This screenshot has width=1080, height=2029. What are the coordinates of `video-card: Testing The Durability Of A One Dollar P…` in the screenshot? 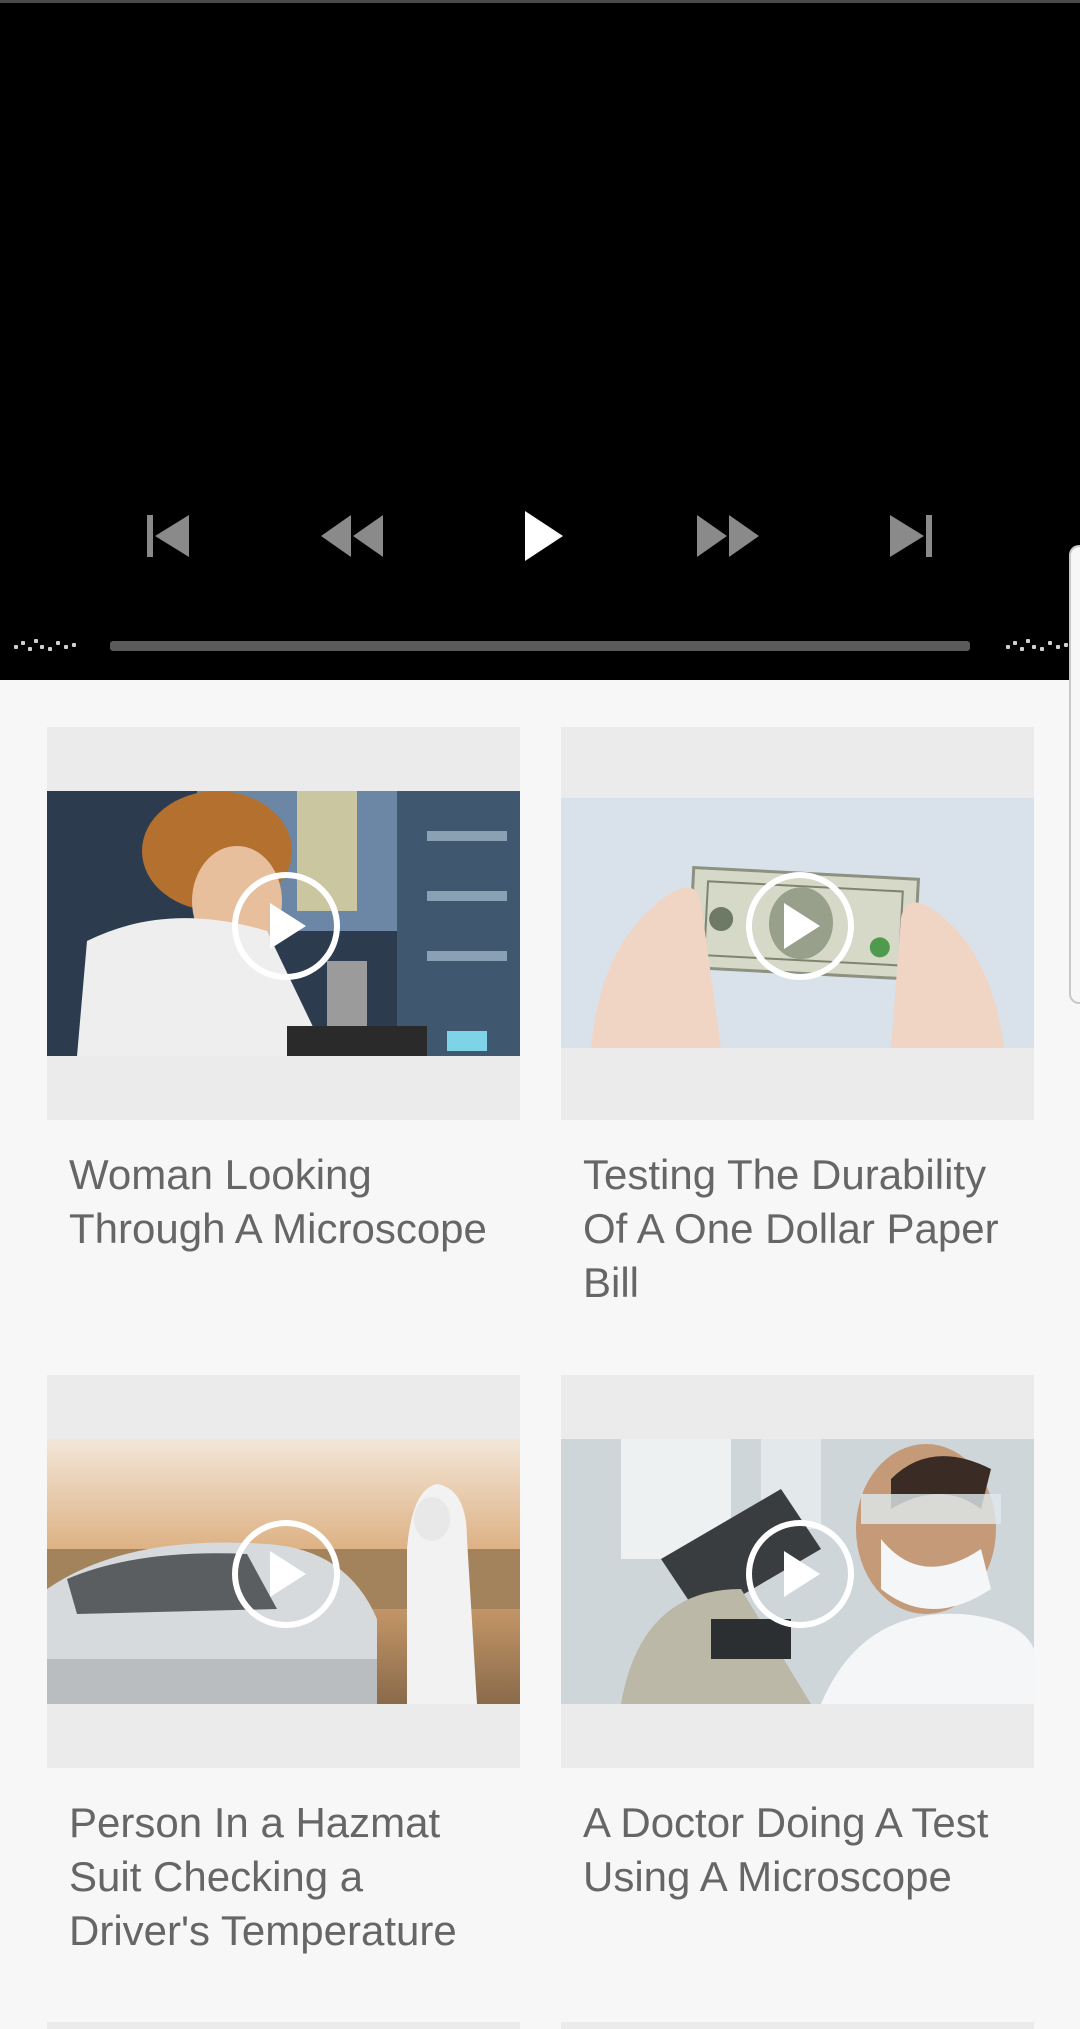 It's located at (797, 1018).